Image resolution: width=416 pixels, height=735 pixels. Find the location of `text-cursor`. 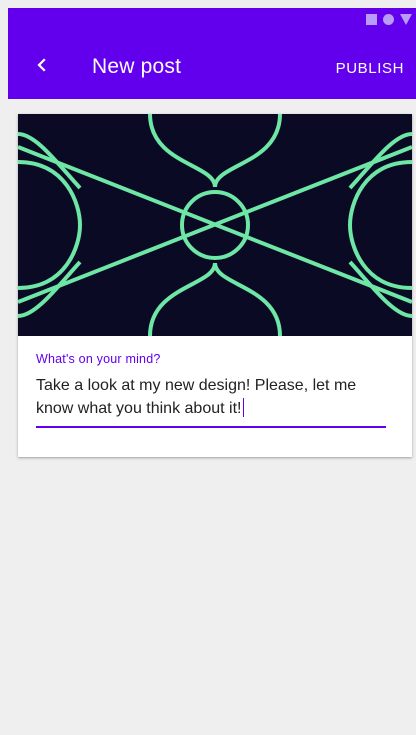

text-cursor is located at coordinates (244, 407).